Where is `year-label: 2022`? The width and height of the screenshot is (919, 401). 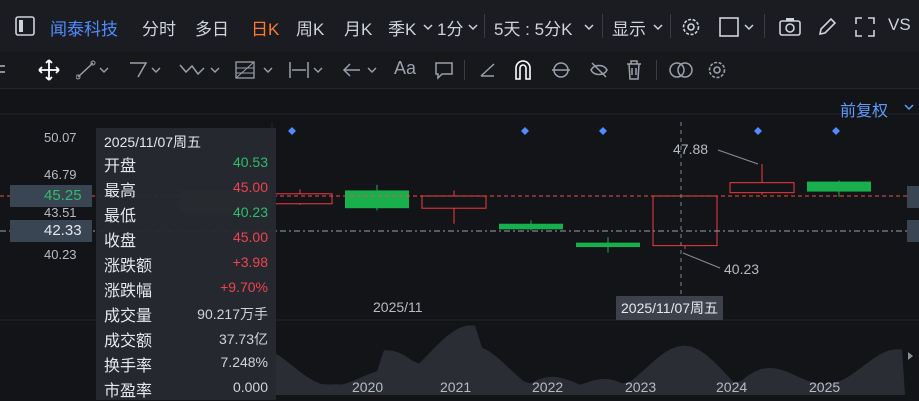
year-label: 2022 is located at coordinates (548, 387).